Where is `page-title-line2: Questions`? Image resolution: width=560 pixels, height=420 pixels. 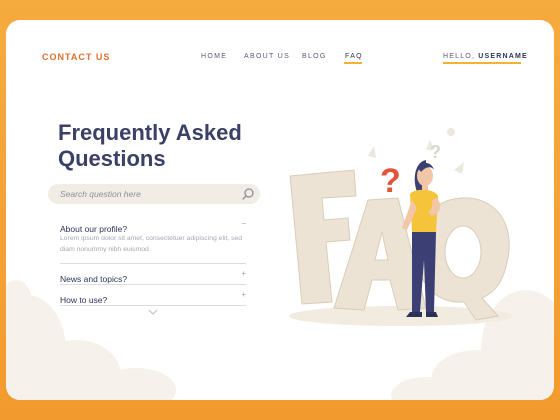 page-title-line2: Questions is located at coordinates (112, 158).